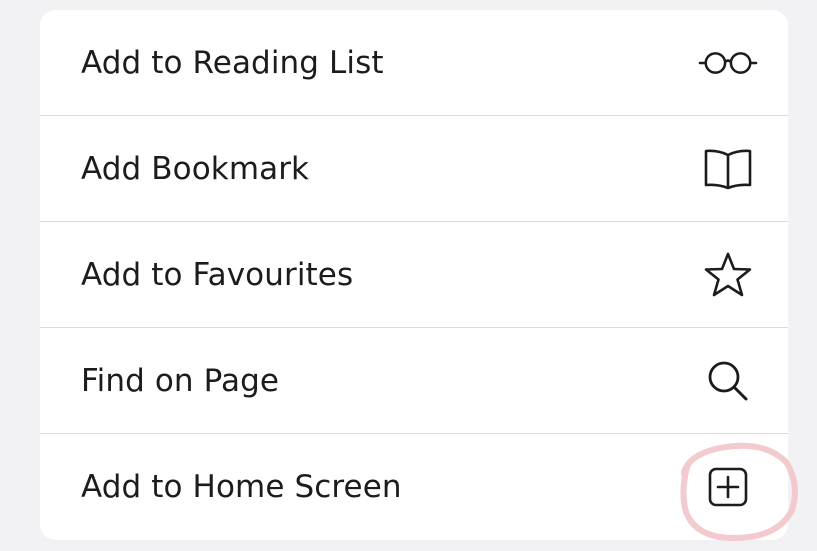 Image resolution: width=817 pixels, height=551 pixels. Describe the element at coordinates (217, 275) in the screenshot. I see `menu-item-label: Add to Favourites` at that location.